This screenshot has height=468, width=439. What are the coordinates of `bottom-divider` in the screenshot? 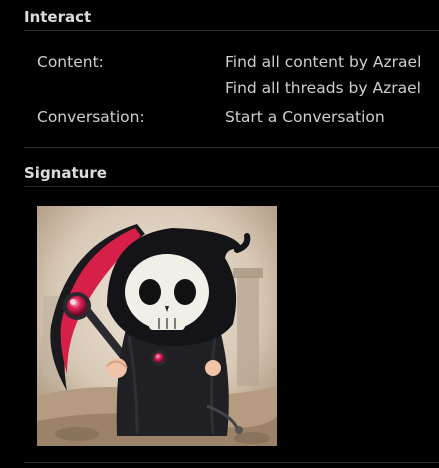 It's located at (231, 462).